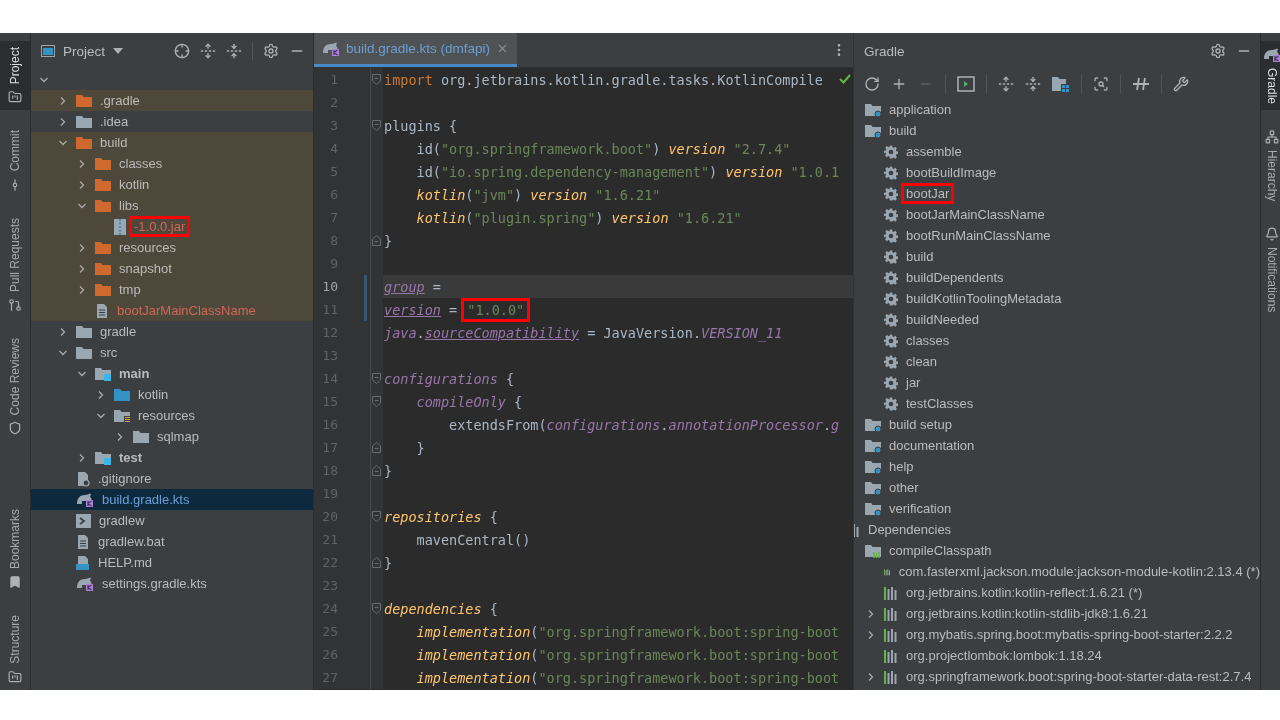 Image resolution: width=1280 pixels, height=720 pixels. What do you see at coordinates (172, 541) in the screenshot?
I see `tree-item: gradlew.bat` at bounding box center [172, 541].